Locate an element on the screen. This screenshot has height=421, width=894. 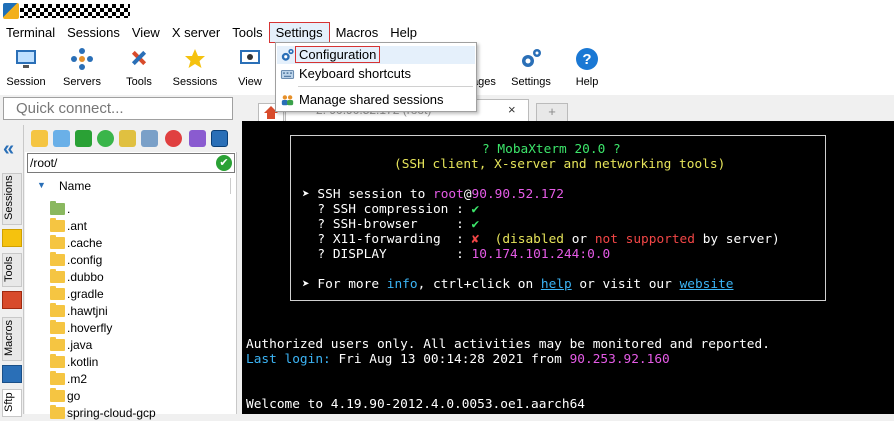
menu-tools: Tools is located at coordinates (247, 32).